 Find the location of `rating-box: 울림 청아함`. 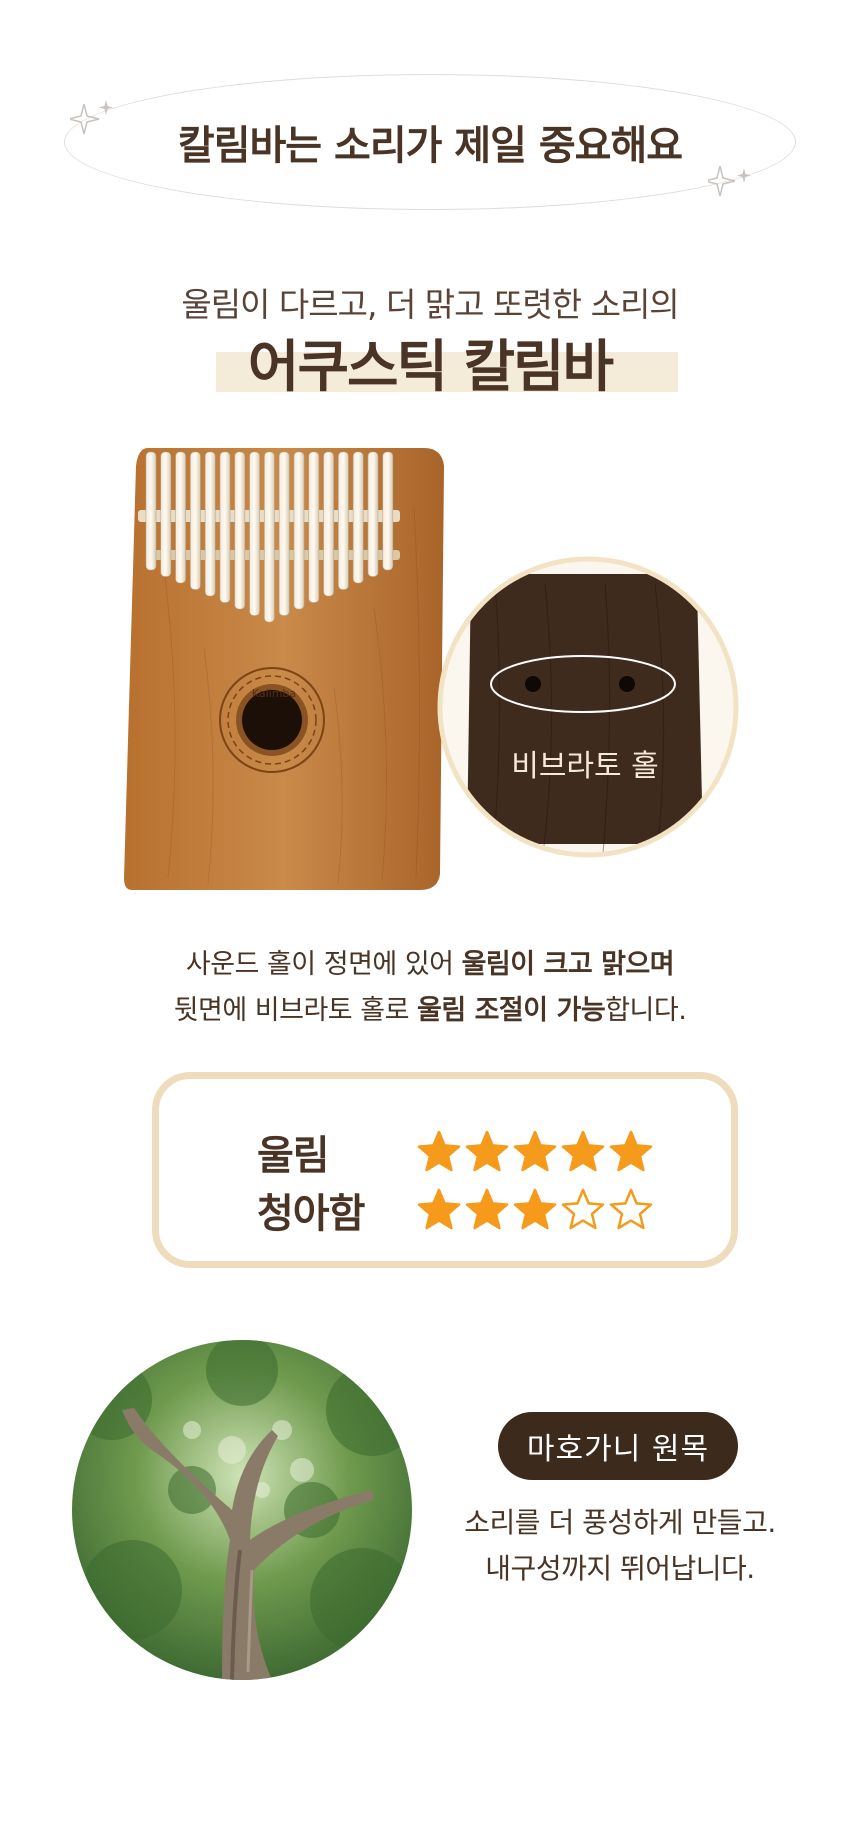

rating-box: 울림 청아함 is located at coordinates (445, 1170).